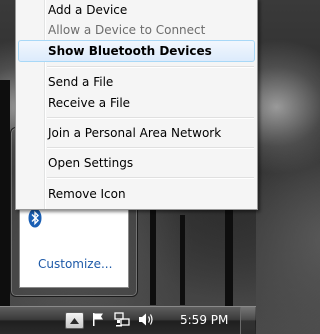 Image resolution: width=320 pixels, height=334 pixels. What do you see at coordinates (136, 133) in the screenshot?
I see `menu-item-join-pan: Join a Personal Area Network` at bounding box center [136, 133].